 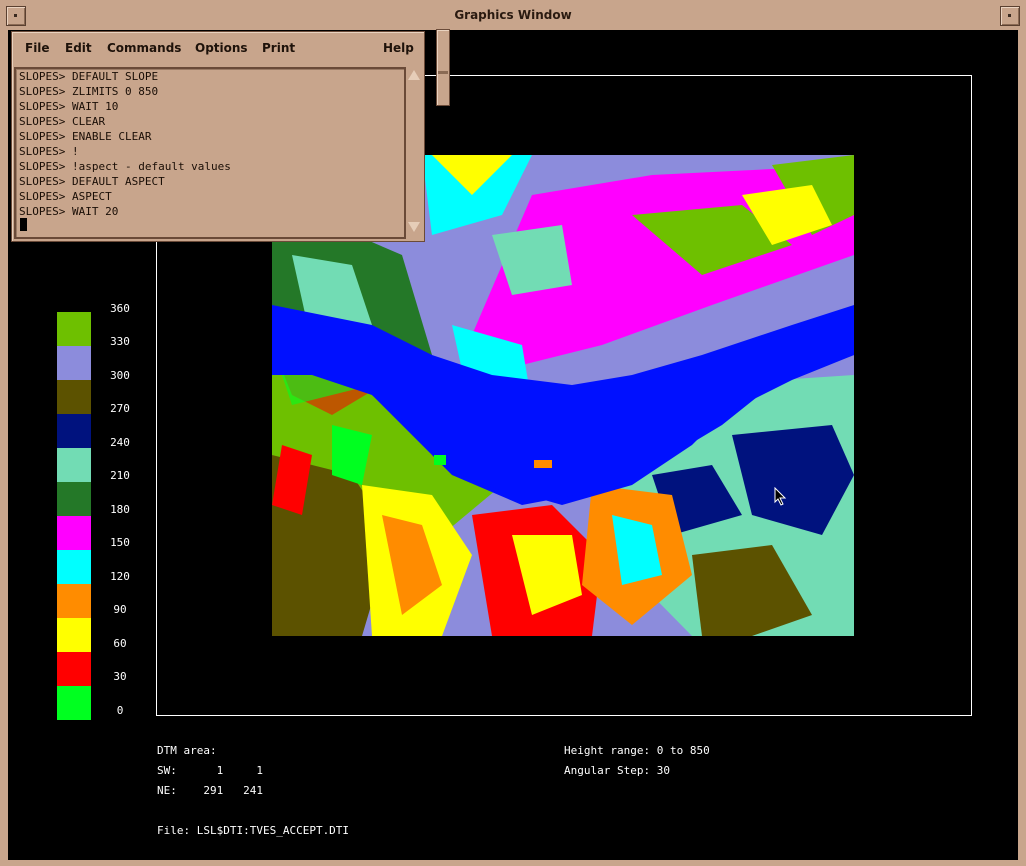 I want to click on legend-label: 300, so click(x=120, y=375).